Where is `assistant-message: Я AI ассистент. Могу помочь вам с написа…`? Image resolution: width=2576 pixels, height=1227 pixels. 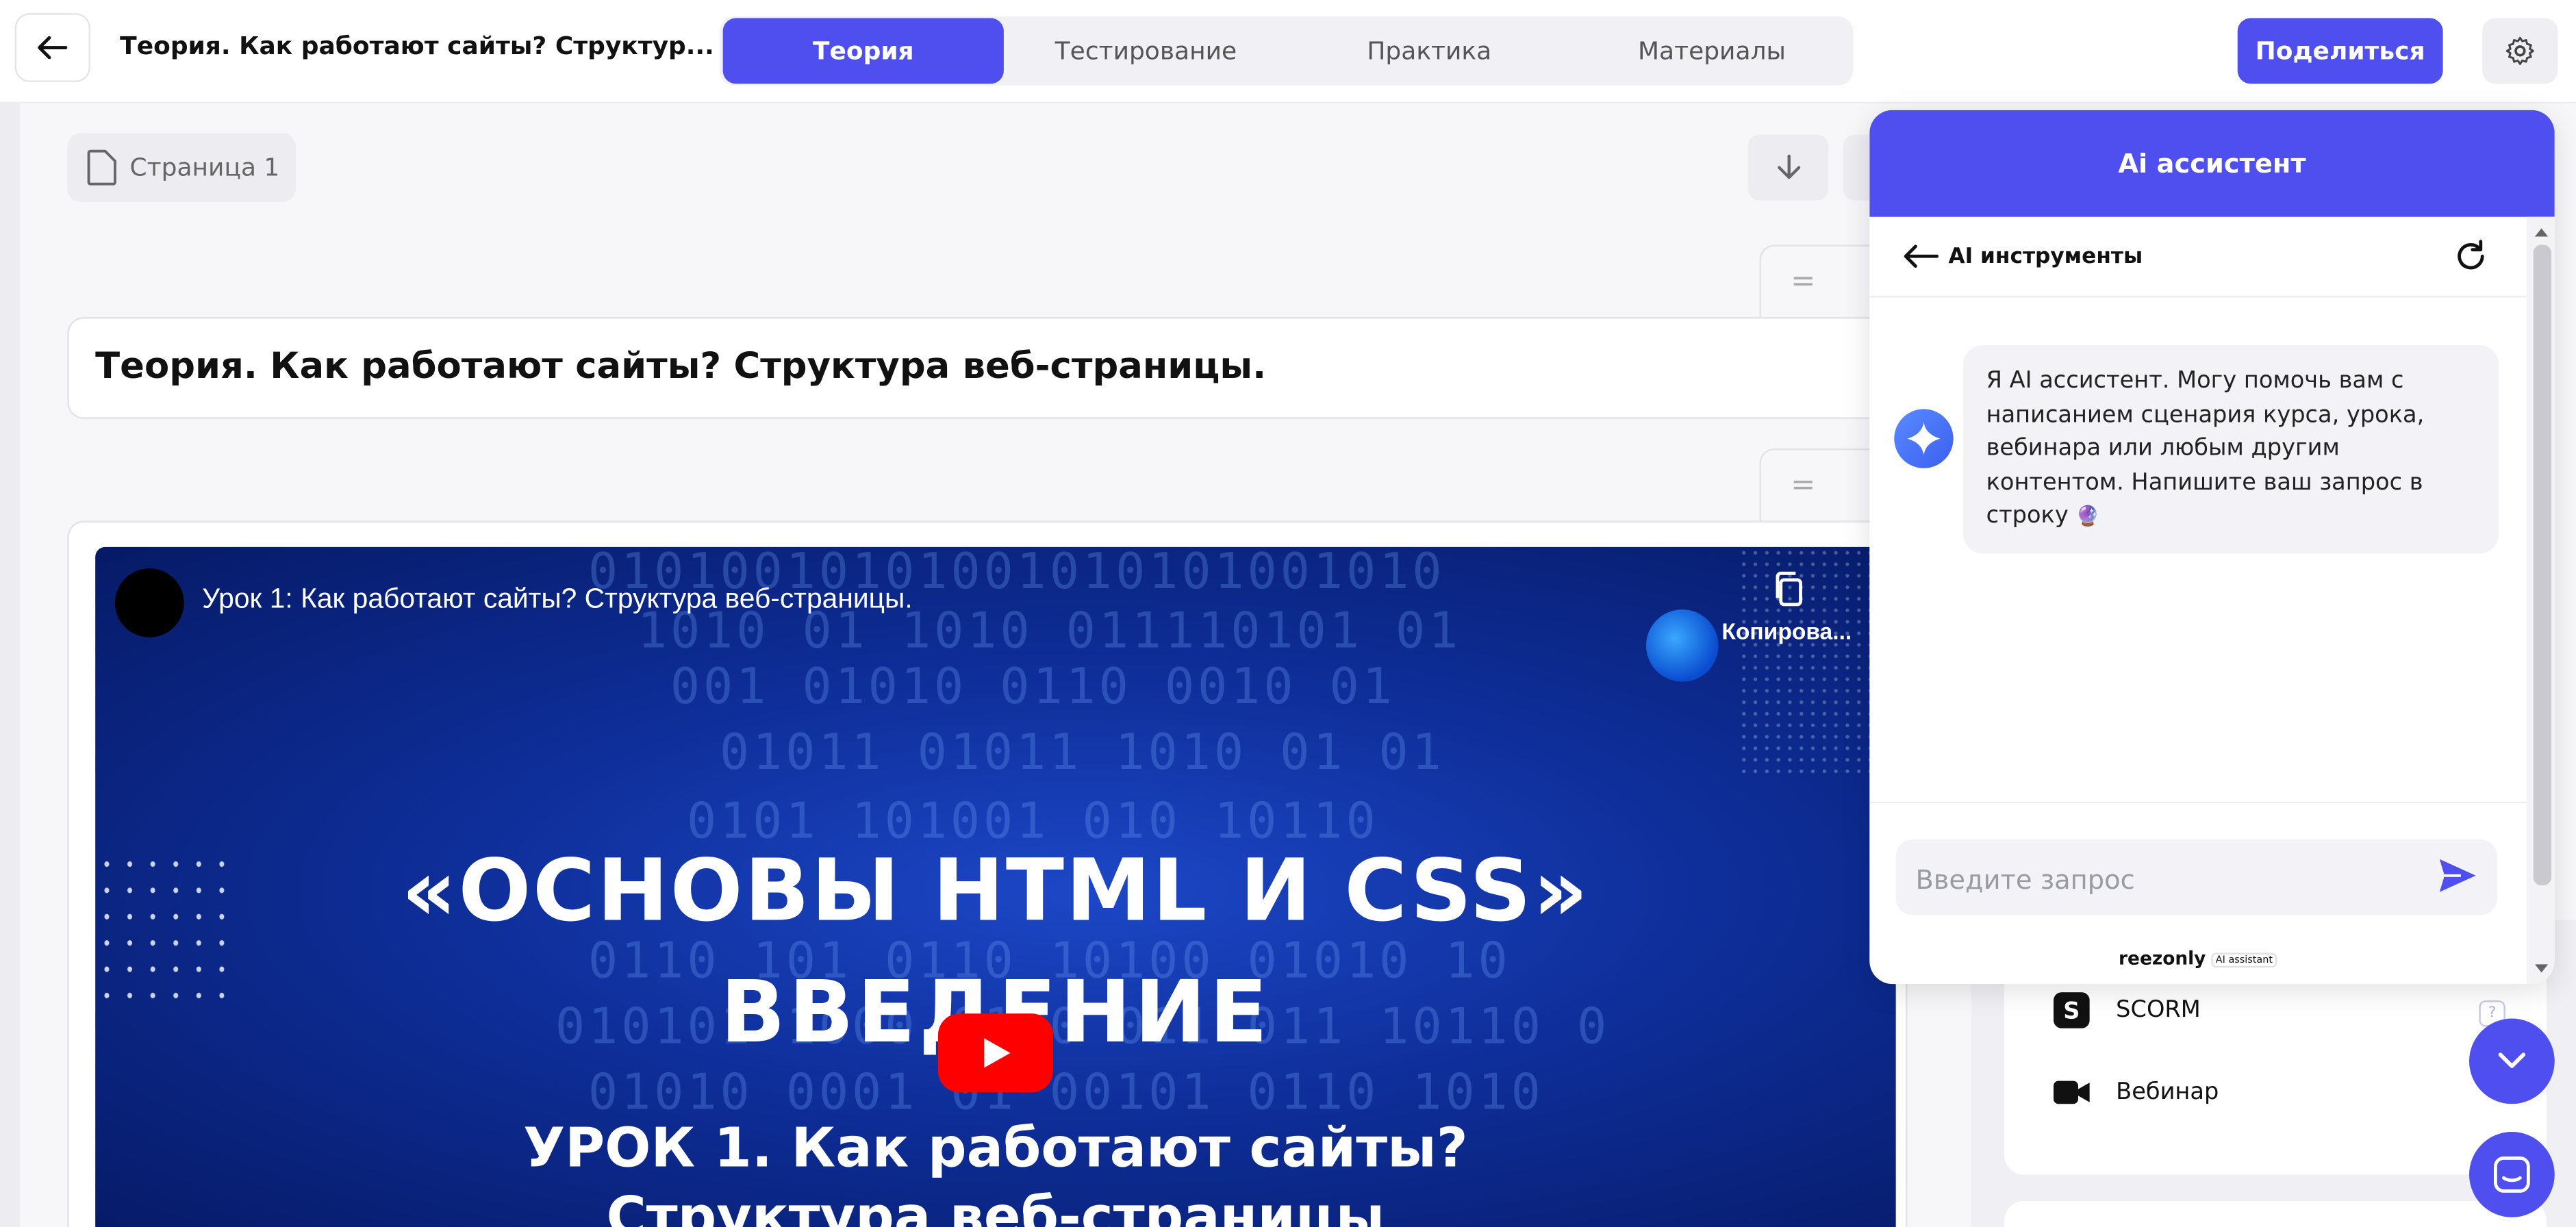 assistant-message: Я AI ассистент. Могу помочь вам с написа… is located at coordinates (2231, 449).